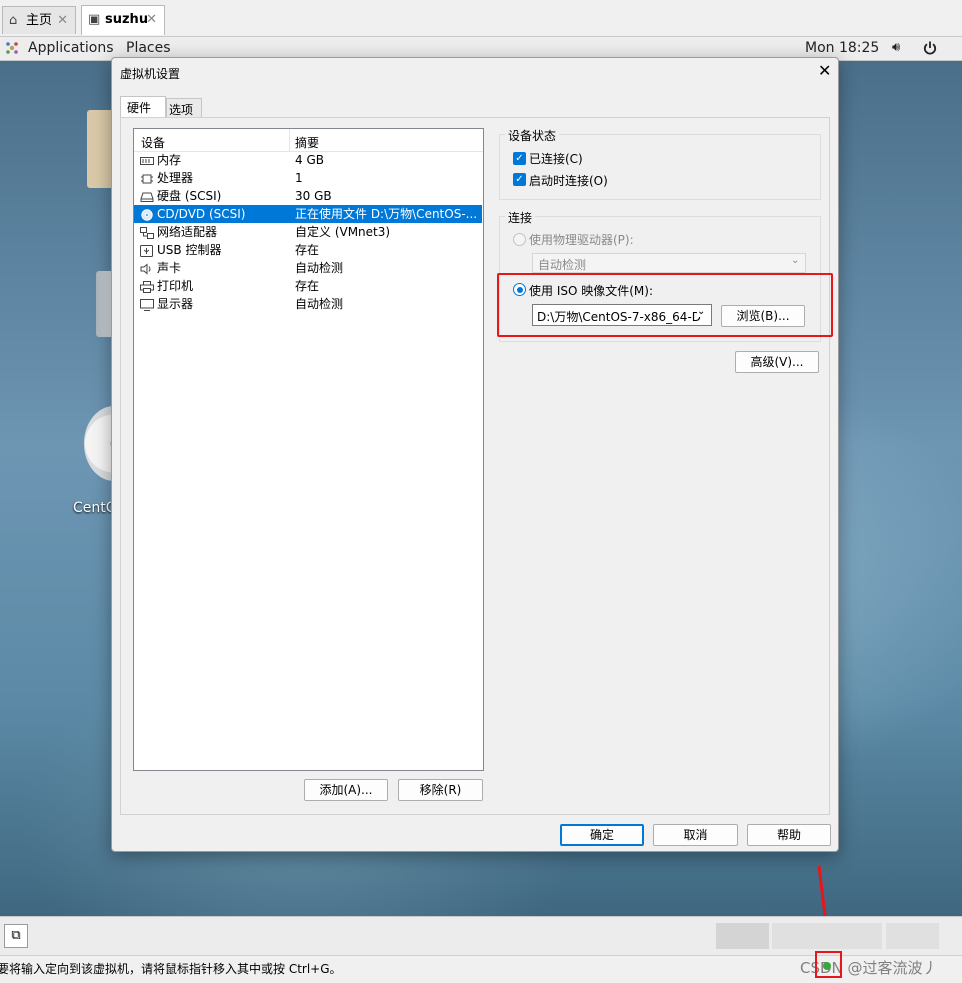 Image resolution: width=962 pixels, height=983 pixels. Describe the element at coordinates (581, 239) in the screenshot. I see `use-physical-drive-label: 使用物理驱动器(P):` at that location.